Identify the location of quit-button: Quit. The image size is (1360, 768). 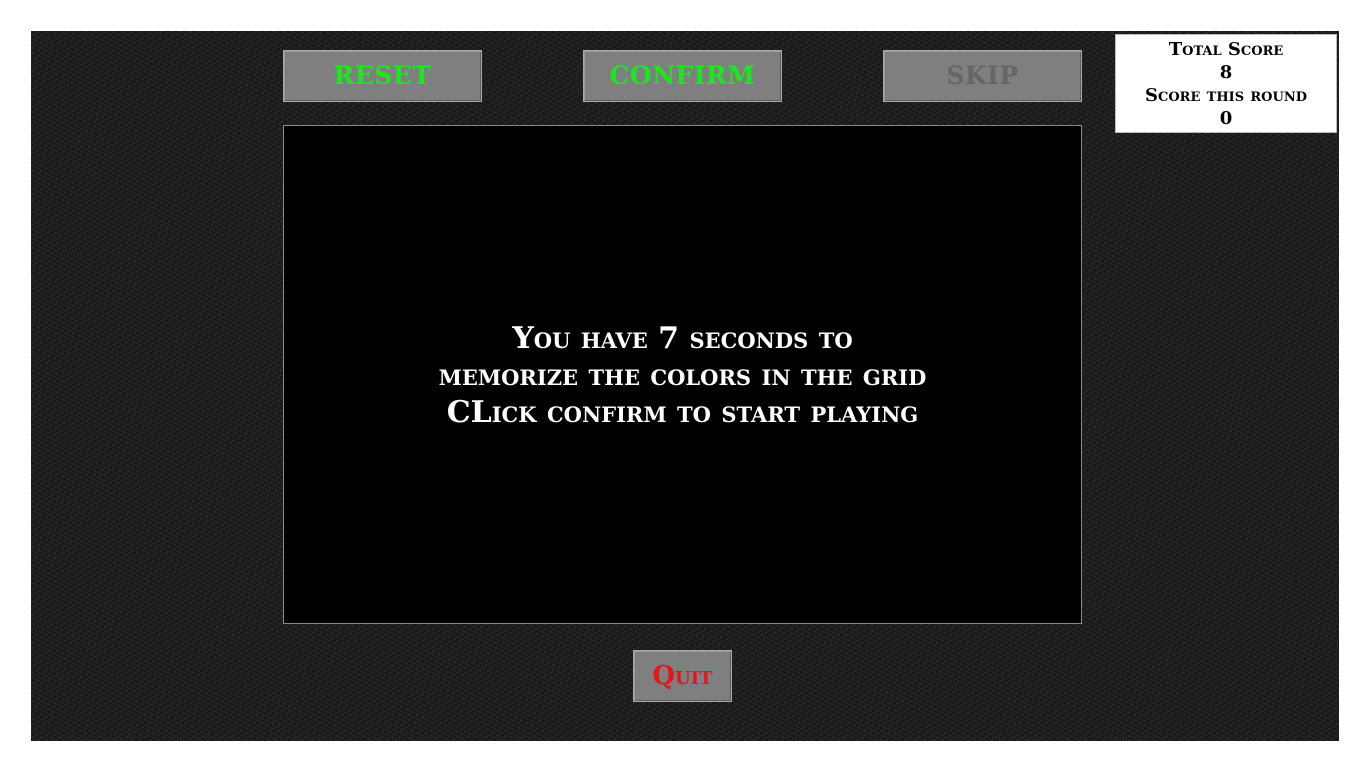
(682, 676).